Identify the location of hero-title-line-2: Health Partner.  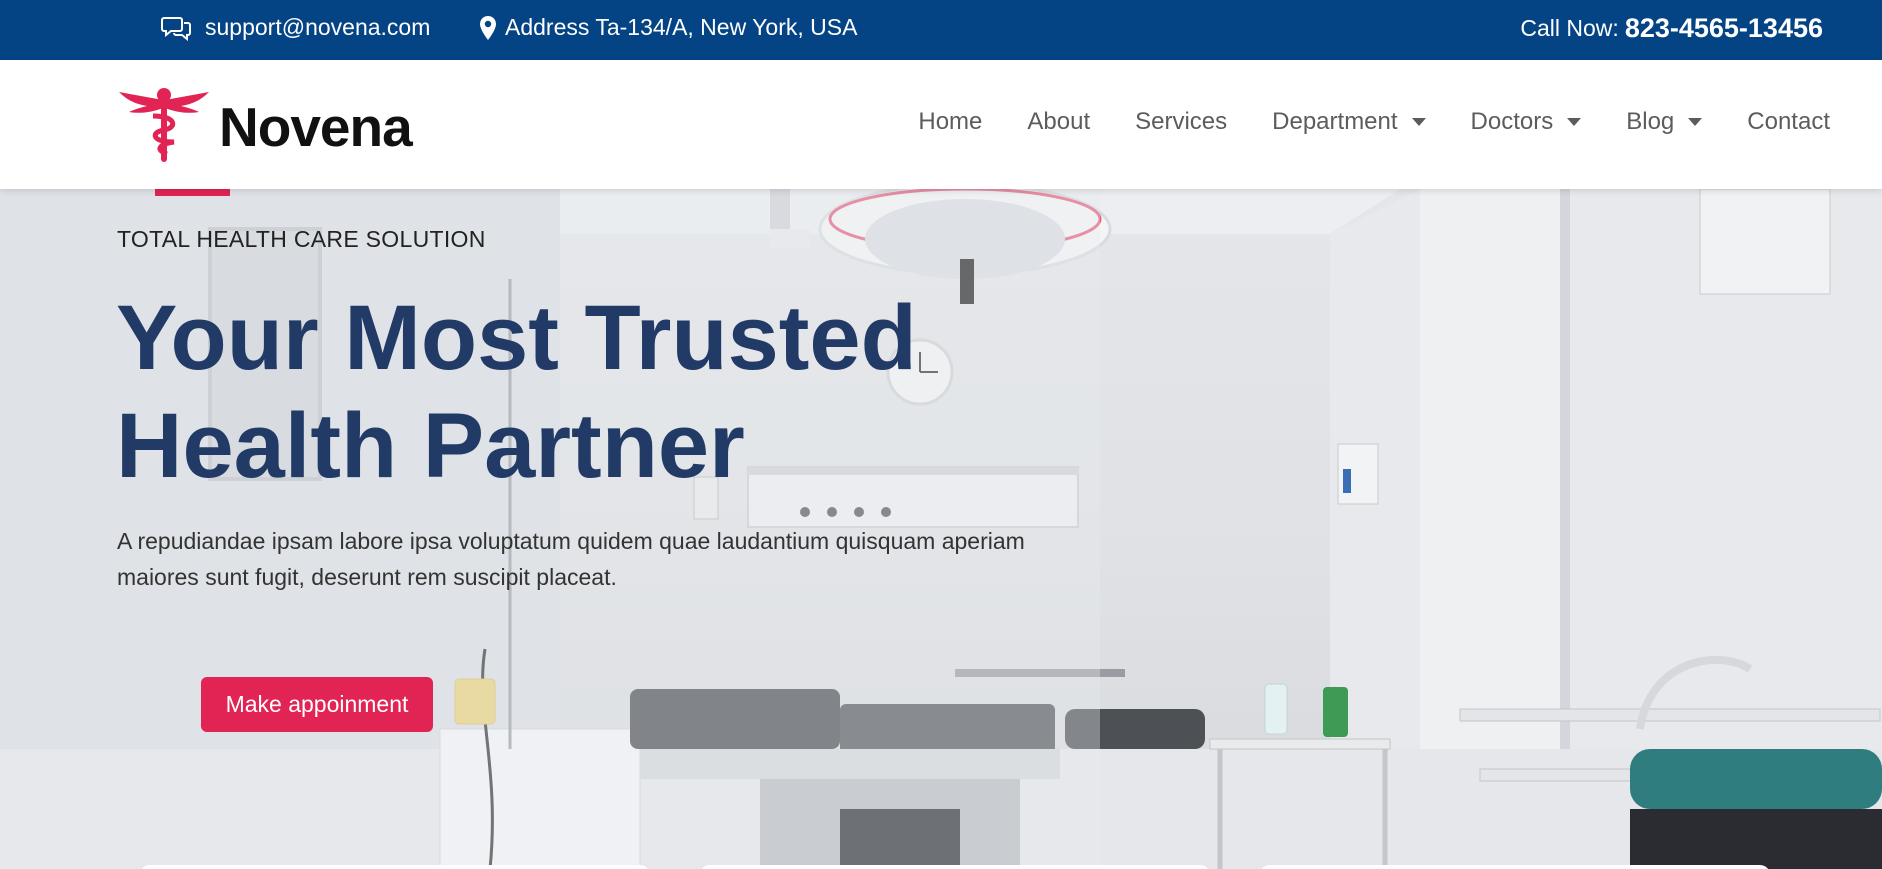
(430, 446).